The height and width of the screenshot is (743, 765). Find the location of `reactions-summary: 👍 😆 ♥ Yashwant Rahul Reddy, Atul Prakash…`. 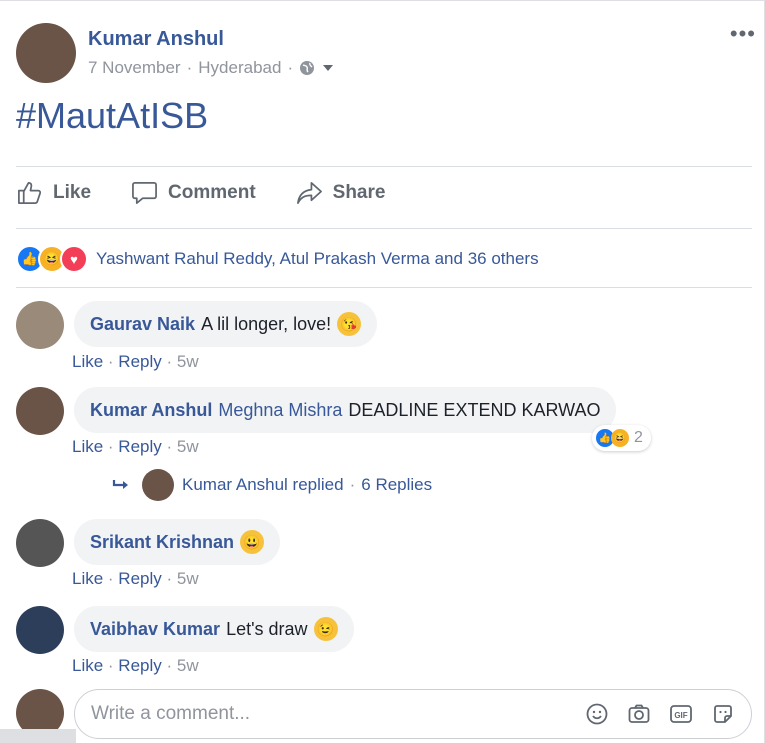

reactions-summary: 👍 😆 ♥ Yashwant Rahul Reddy, Atul Prakash… is located at coordinates (277, 259).